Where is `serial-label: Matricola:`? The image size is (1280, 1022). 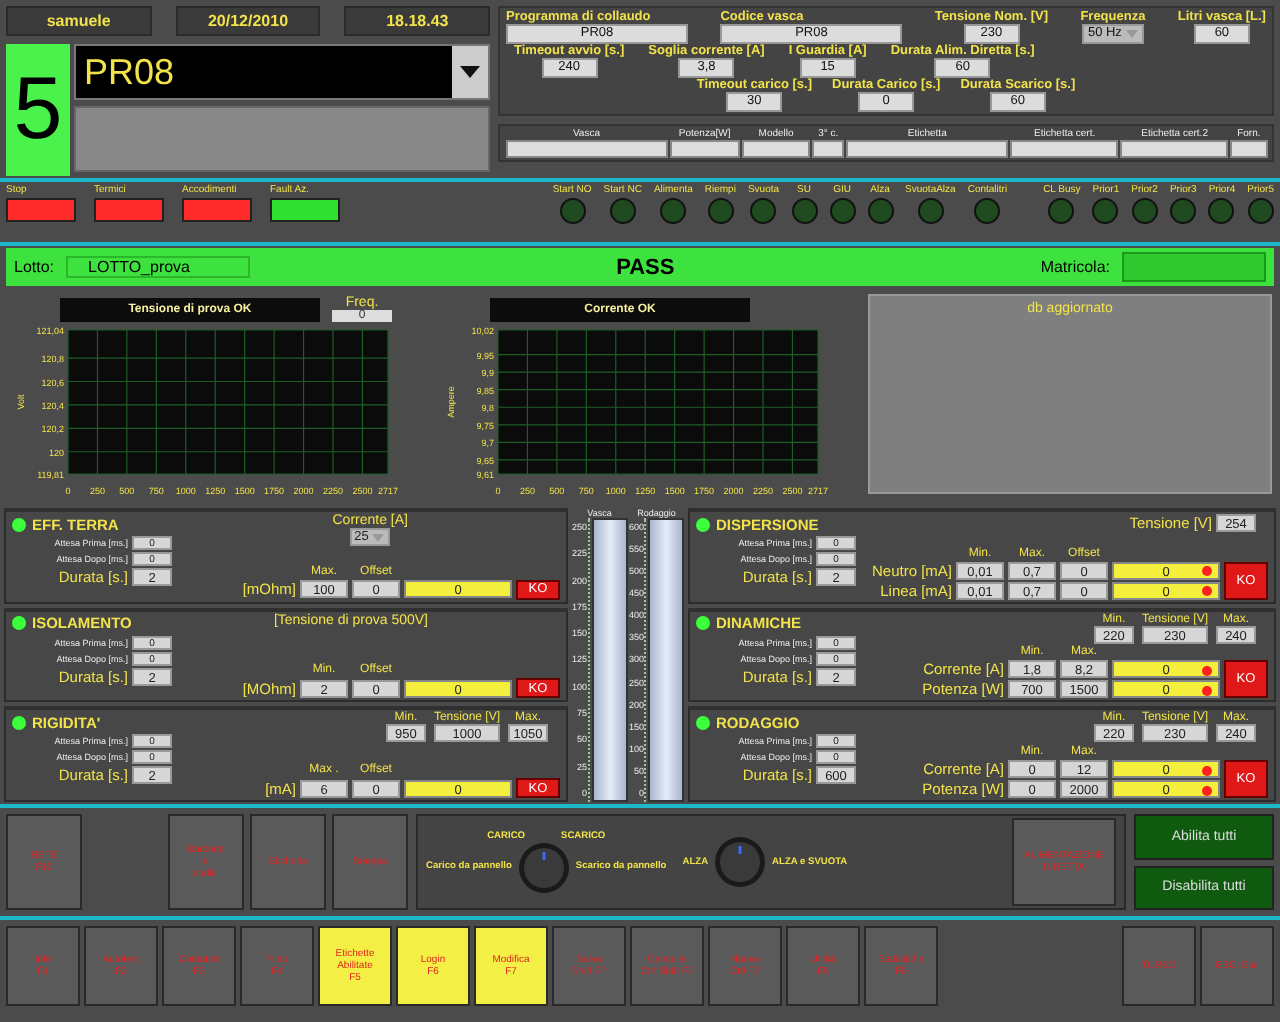 serial-label: Matricola: is located at coordinates (1075, 267).